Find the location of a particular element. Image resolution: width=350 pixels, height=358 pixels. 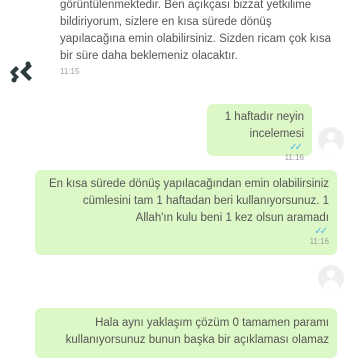

message-bubble-outgoing: 1 haftadır neyin incelemesi ✓✓ 11:16 is located at coordinates (259, 133).